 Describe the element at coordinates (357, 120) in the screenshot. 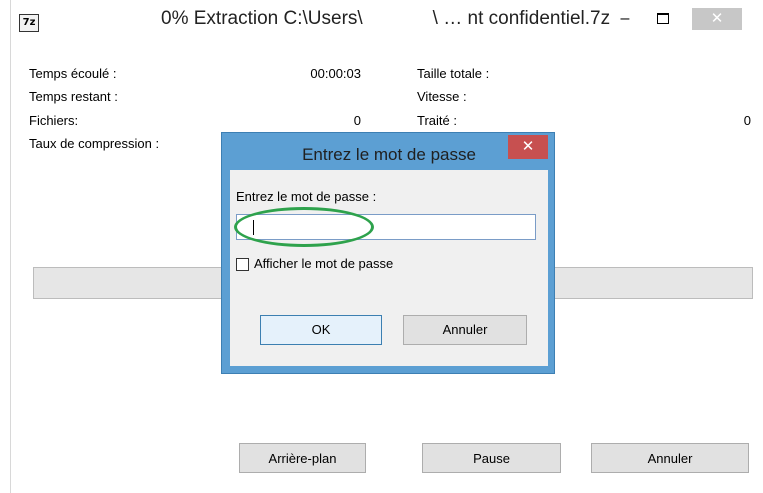

I see `files-value: 0` at that location.